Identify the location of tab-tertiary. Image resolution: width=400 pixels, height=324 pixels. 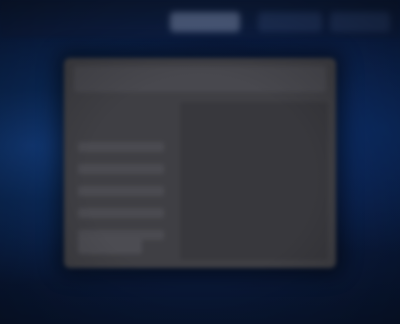
(360, 22).